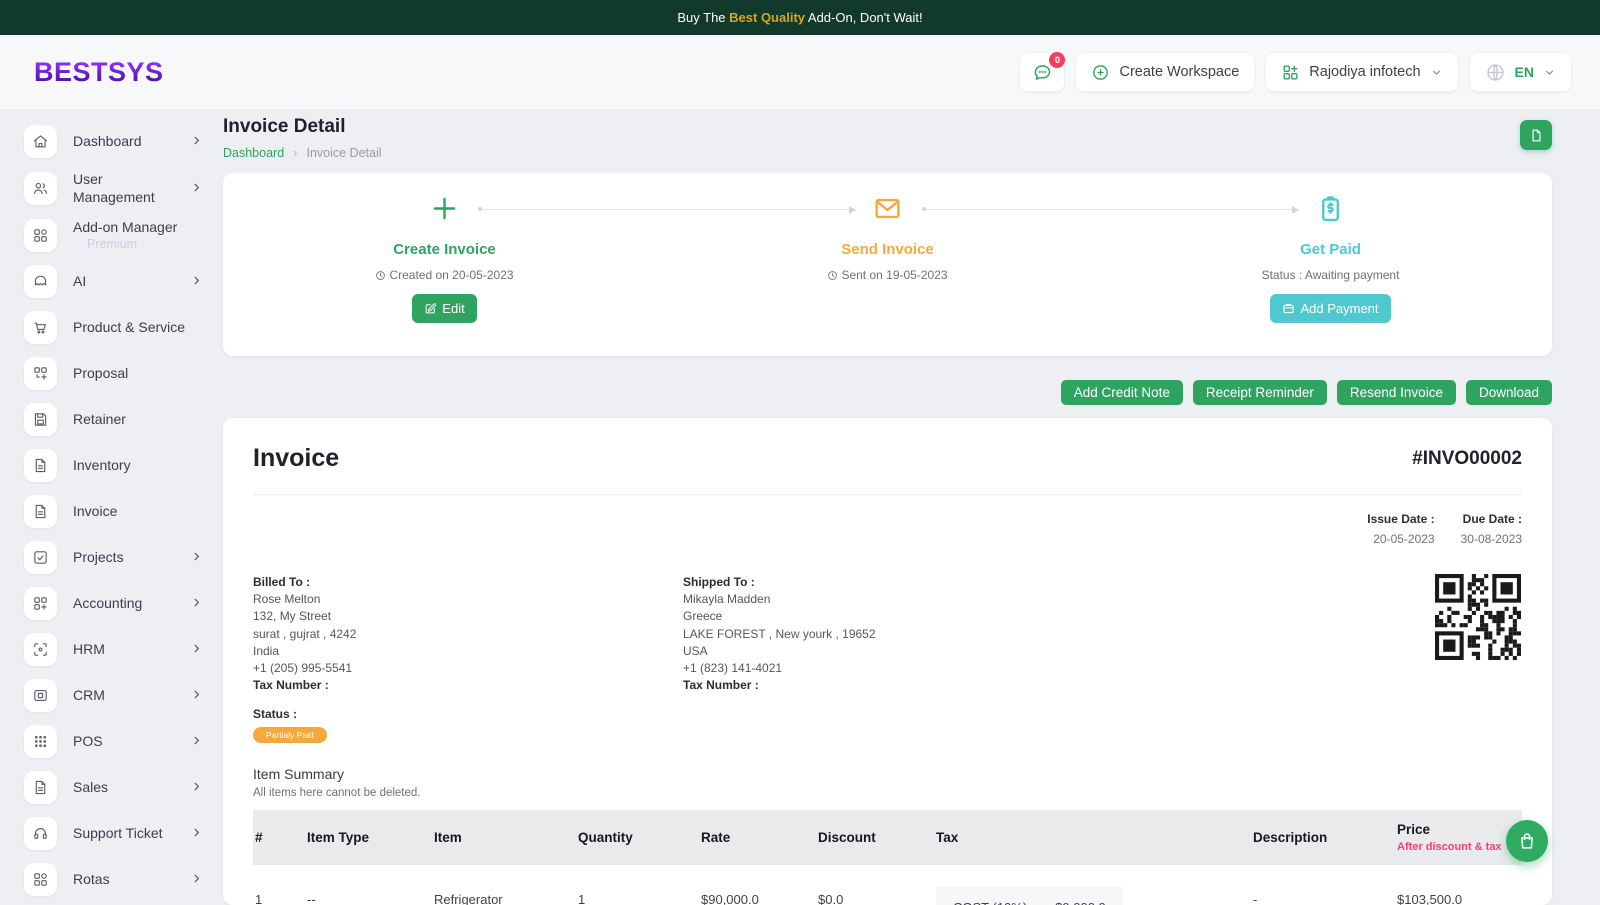 This screenshot has width=1600, height=905. Describe the element at coordinates (113, 834) in the screenshot. I see `sidebar-item-support-ticket: Support Ticket` at that location.